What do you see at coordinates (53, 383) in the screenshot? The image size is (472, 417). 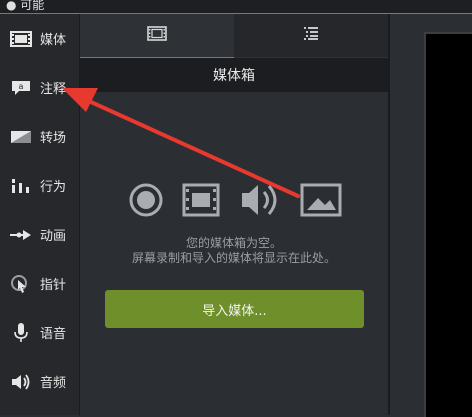 I see `sidebar-item-label: 音频` at bounding box center [53, 383].